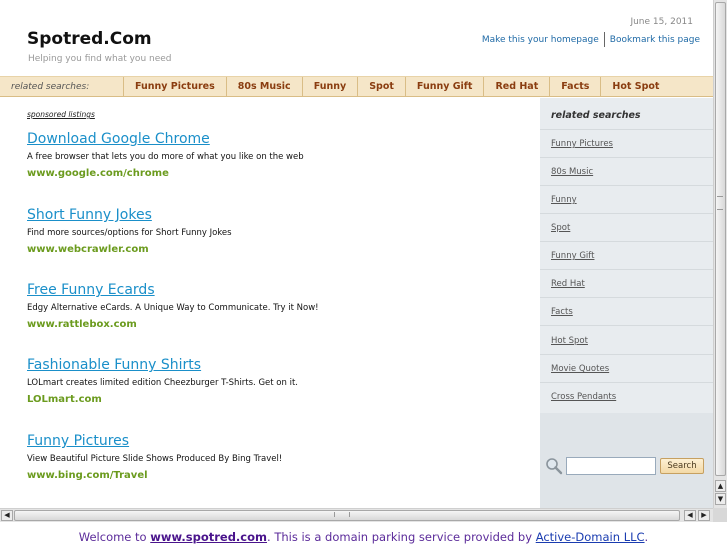 The height and width of the screenshot is (545, 727). I want to click on listing-url: www.google.com/chrome, so click(277, 173).